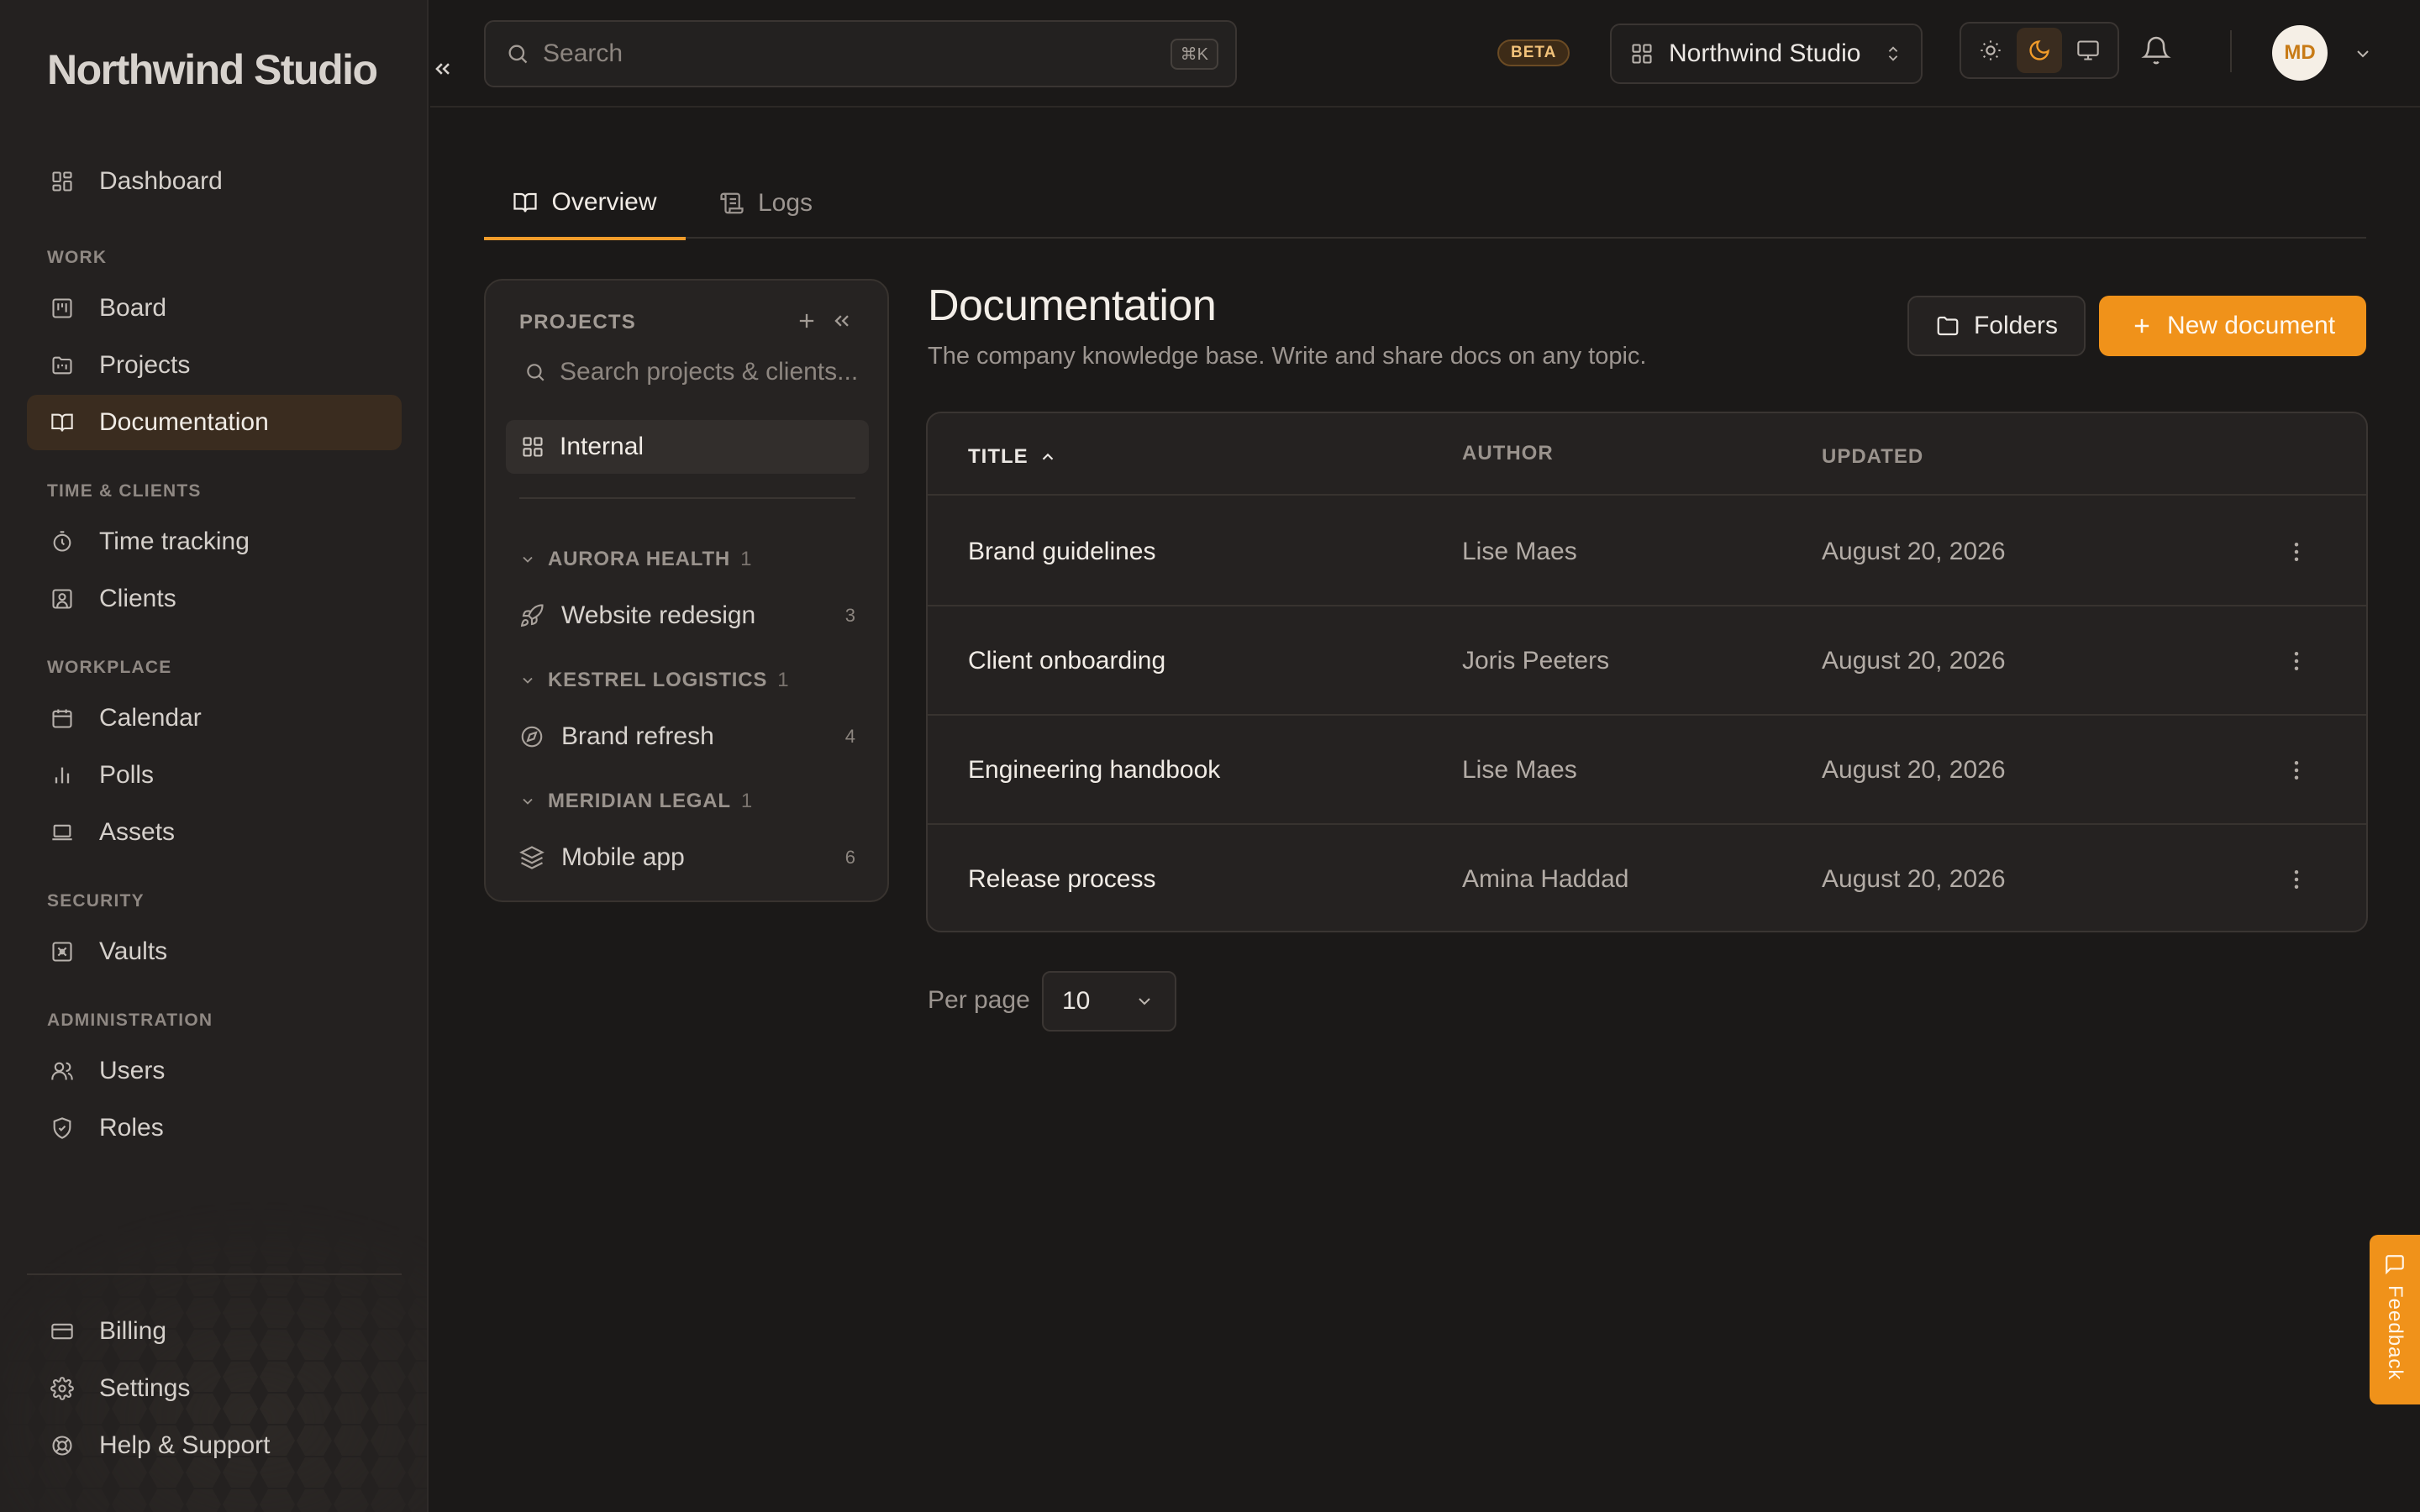 This screenshot has height=1512, width=2420. I want to click on tab-label: Logs, so click(785, 203).